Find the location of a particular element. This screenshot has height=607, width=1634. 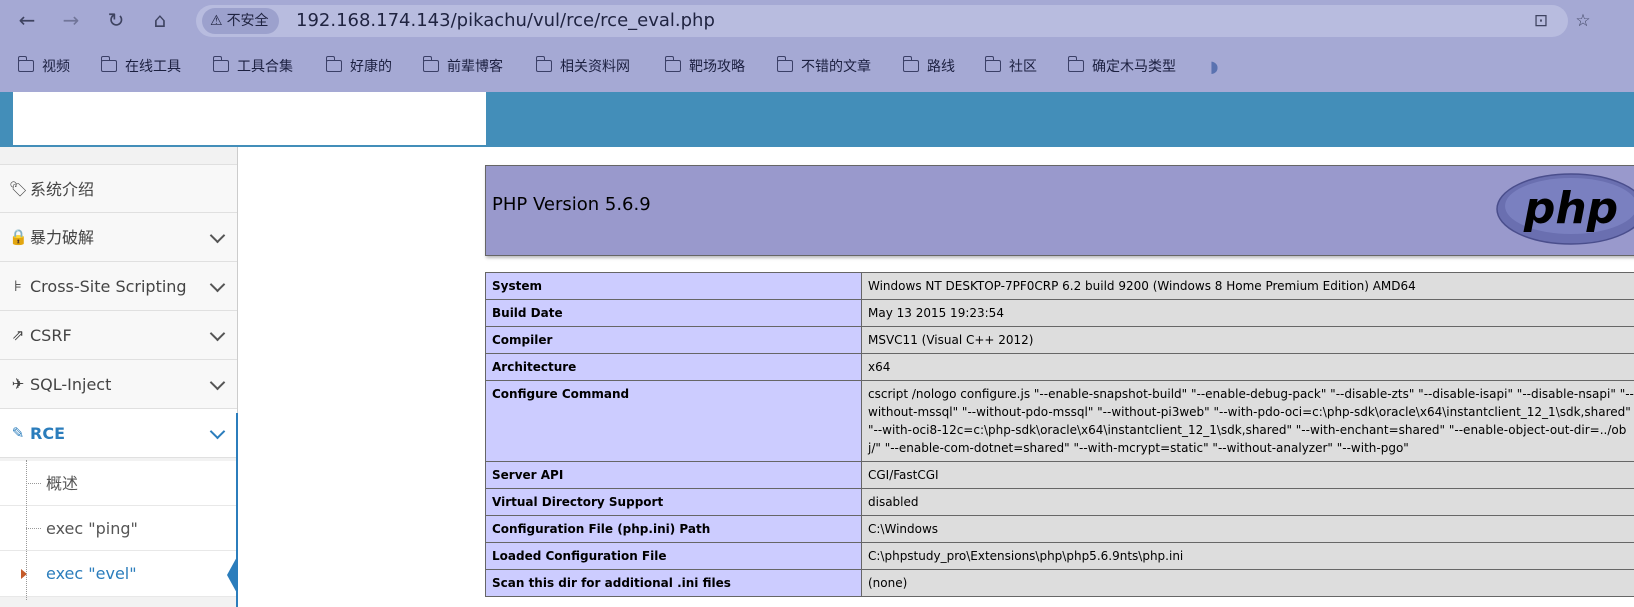

table-row: Architecture x64 is located at coordinates (1059, 367).